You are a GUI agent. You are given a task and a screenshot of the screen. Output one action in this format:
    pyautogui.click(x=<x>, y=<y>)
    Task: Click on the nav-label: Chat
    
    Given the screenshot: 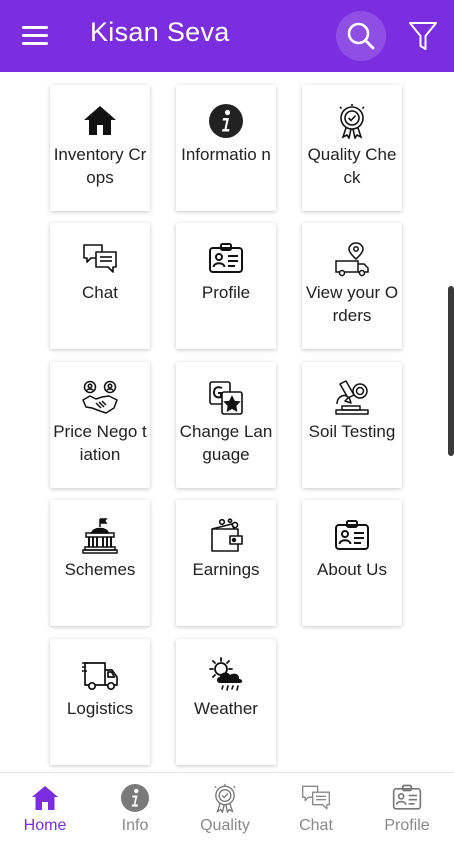 What is the action you would take?
    pyautogui.click(x=316, y=825)
    